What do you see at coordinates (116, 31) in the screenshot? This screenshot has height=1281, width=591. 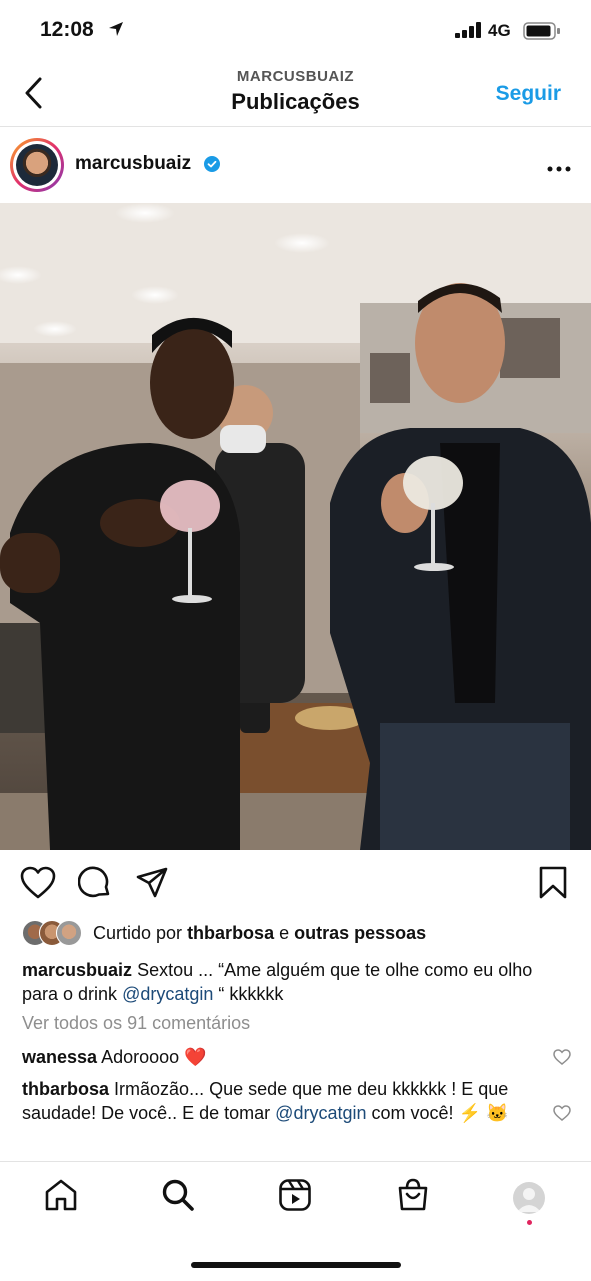 I see `location-arrow-icon` at bounding box center [116, 31].